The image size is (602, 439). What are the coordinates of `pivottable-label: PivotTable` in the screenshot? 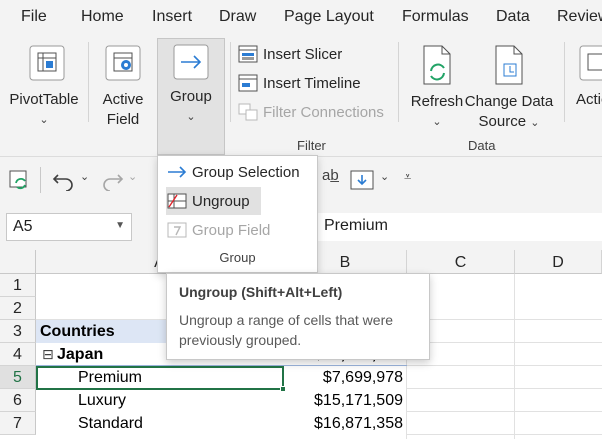 It's located at (44, 99).